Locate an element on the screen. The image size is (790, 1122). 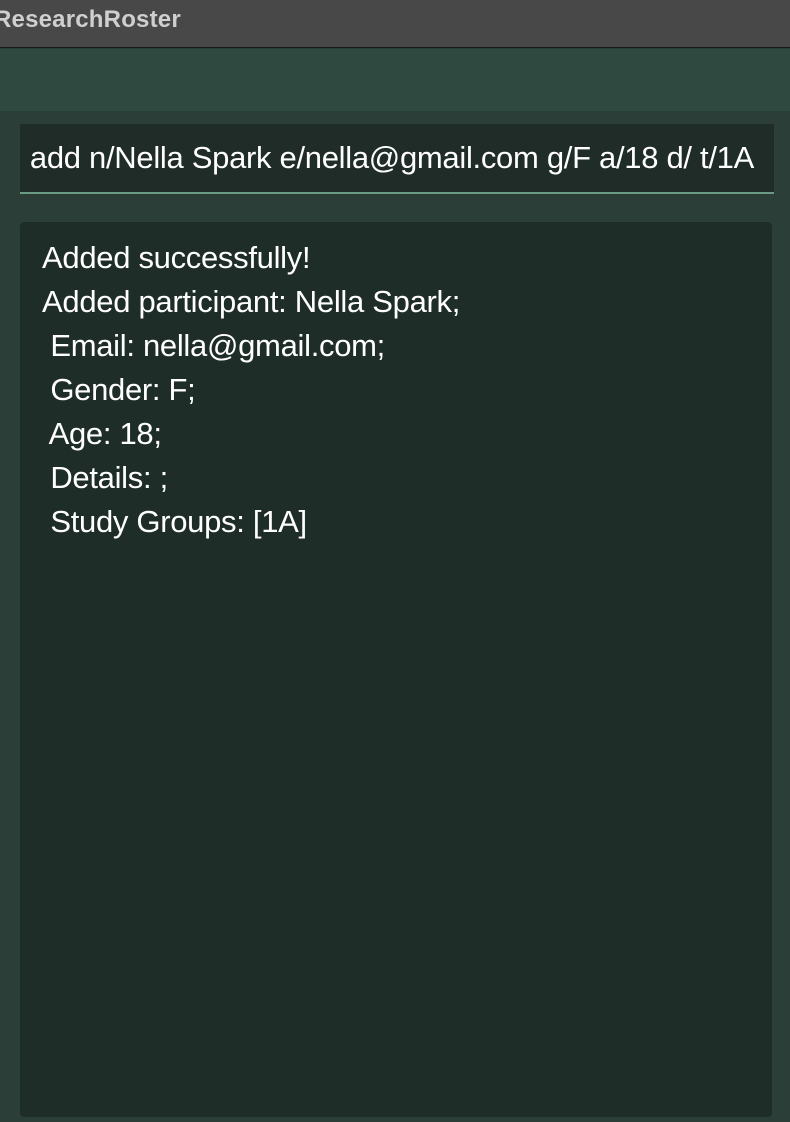
result-line-status: Added successfully! is located at coordinates (176, 257).